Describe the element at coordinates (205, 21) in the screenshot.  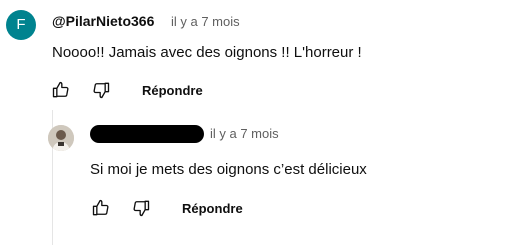
I see `comment-timestamp: il y a 7 mois` at that location.